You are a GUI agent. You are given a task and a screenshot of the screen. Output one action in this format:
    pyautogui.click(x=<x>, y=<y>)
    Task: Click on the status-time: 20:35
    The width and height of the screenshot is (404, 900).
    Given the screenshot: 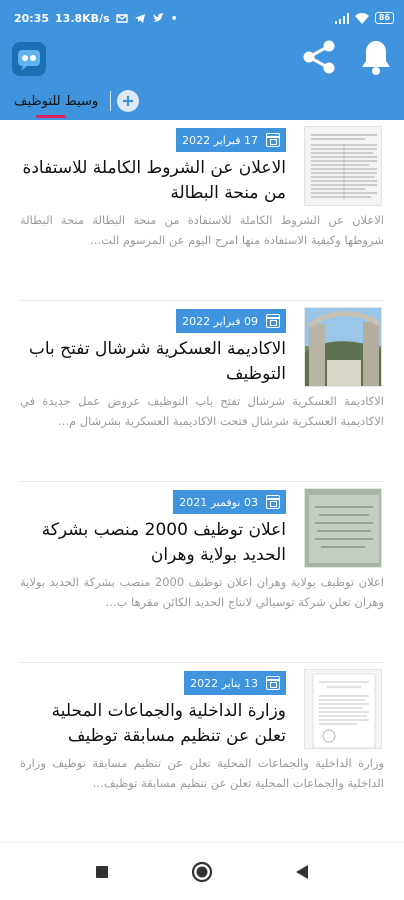 What is the action you would take?
    pyautogui.click(x=32, y=18)
    